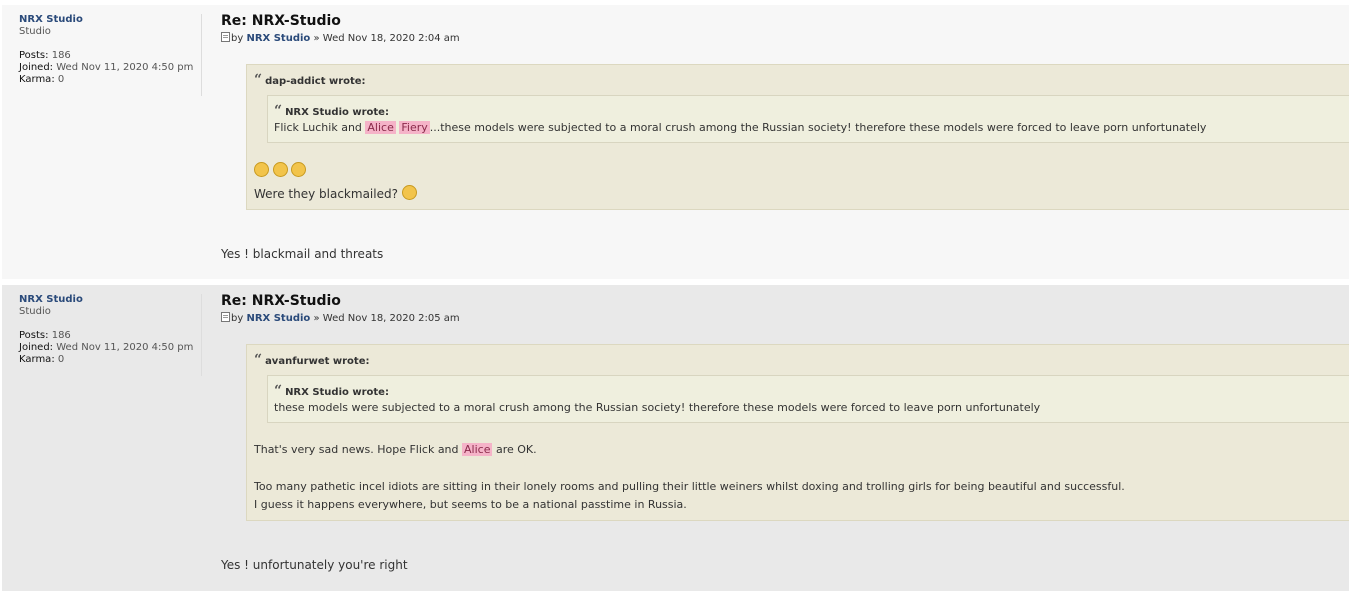  Describe the element at coordinates (785, 318) in the screenshot. I see `post-author-line: by NRX Studio » Wed Nov 18, 2020 2:05 am` at that location.